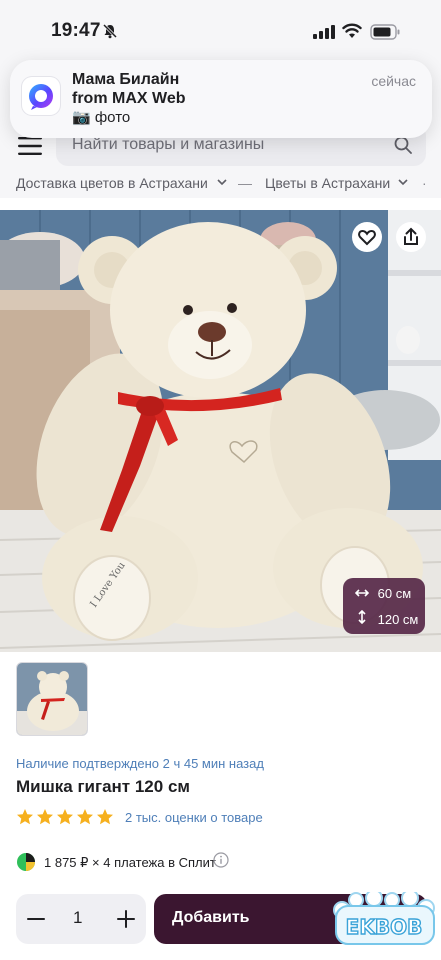 The height and width of the screenshot is (960, 441). What do you see at coordinates (110, 31) in the screenshot?
I see `bell-off-icon` at bounding box center [110, 31].